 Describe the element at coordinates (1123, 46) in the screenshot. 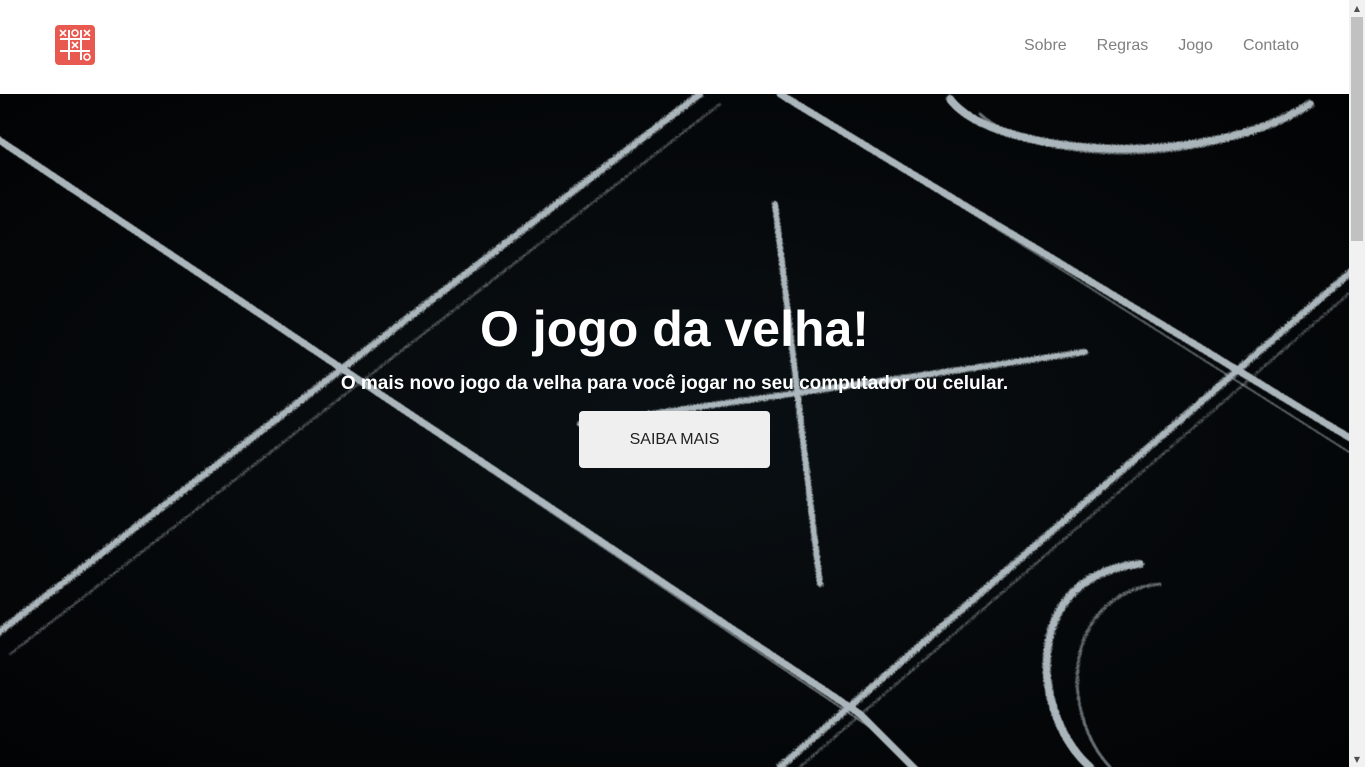

I see `nav-link-regras: Regras` at that location.